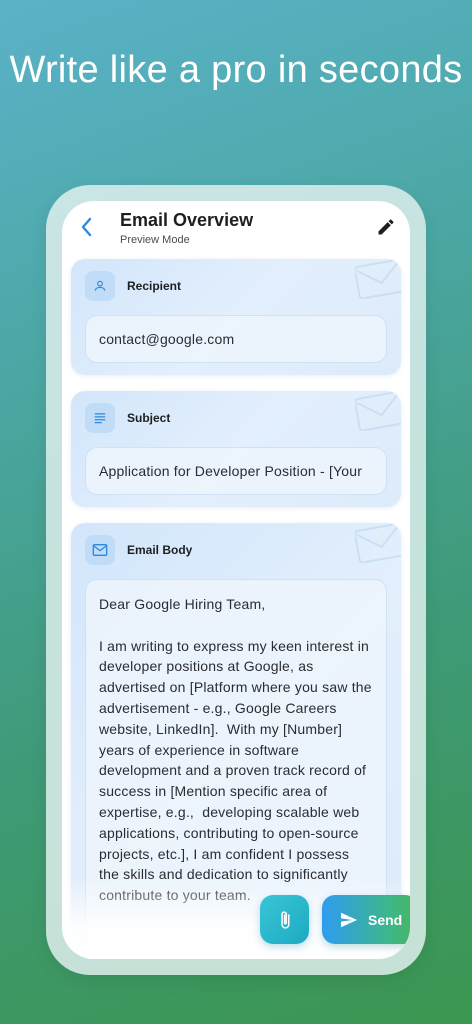 The height and width of the screenshot is (1024, 472). I want to click on subject-header: Subject, so click(127, 418).